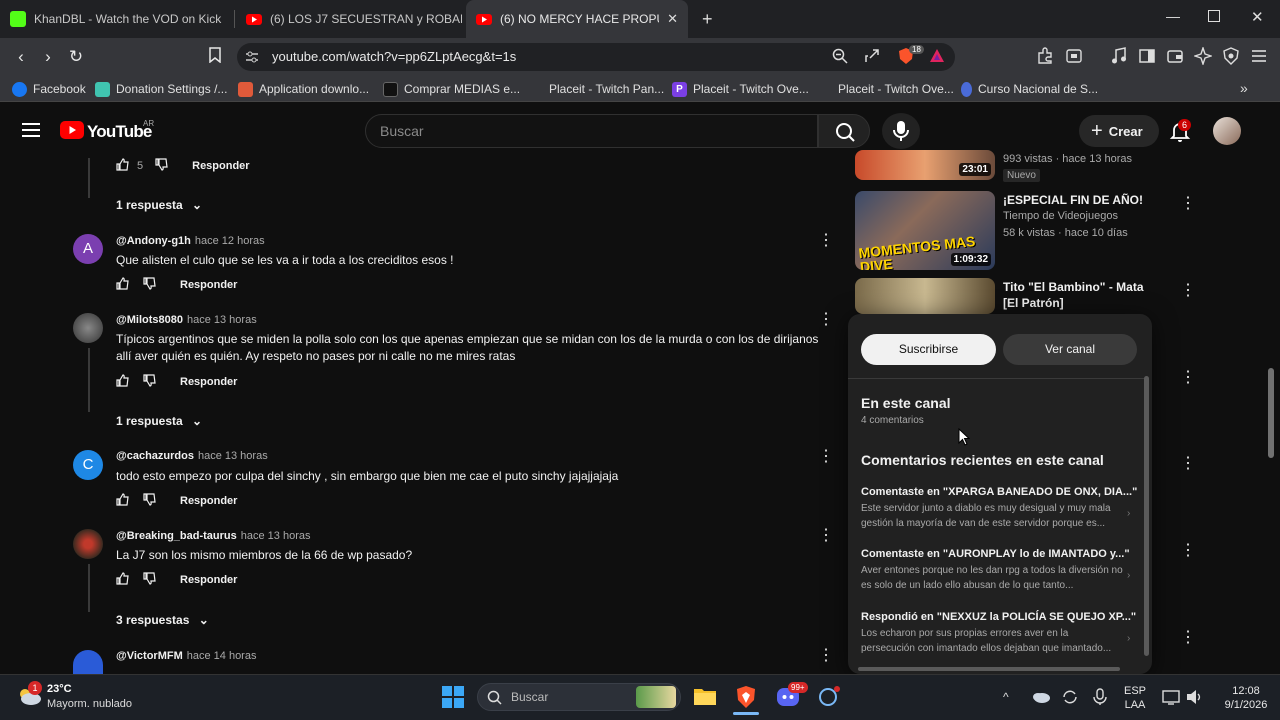  I want to click on brave-browser-icon, so click(746, 697).